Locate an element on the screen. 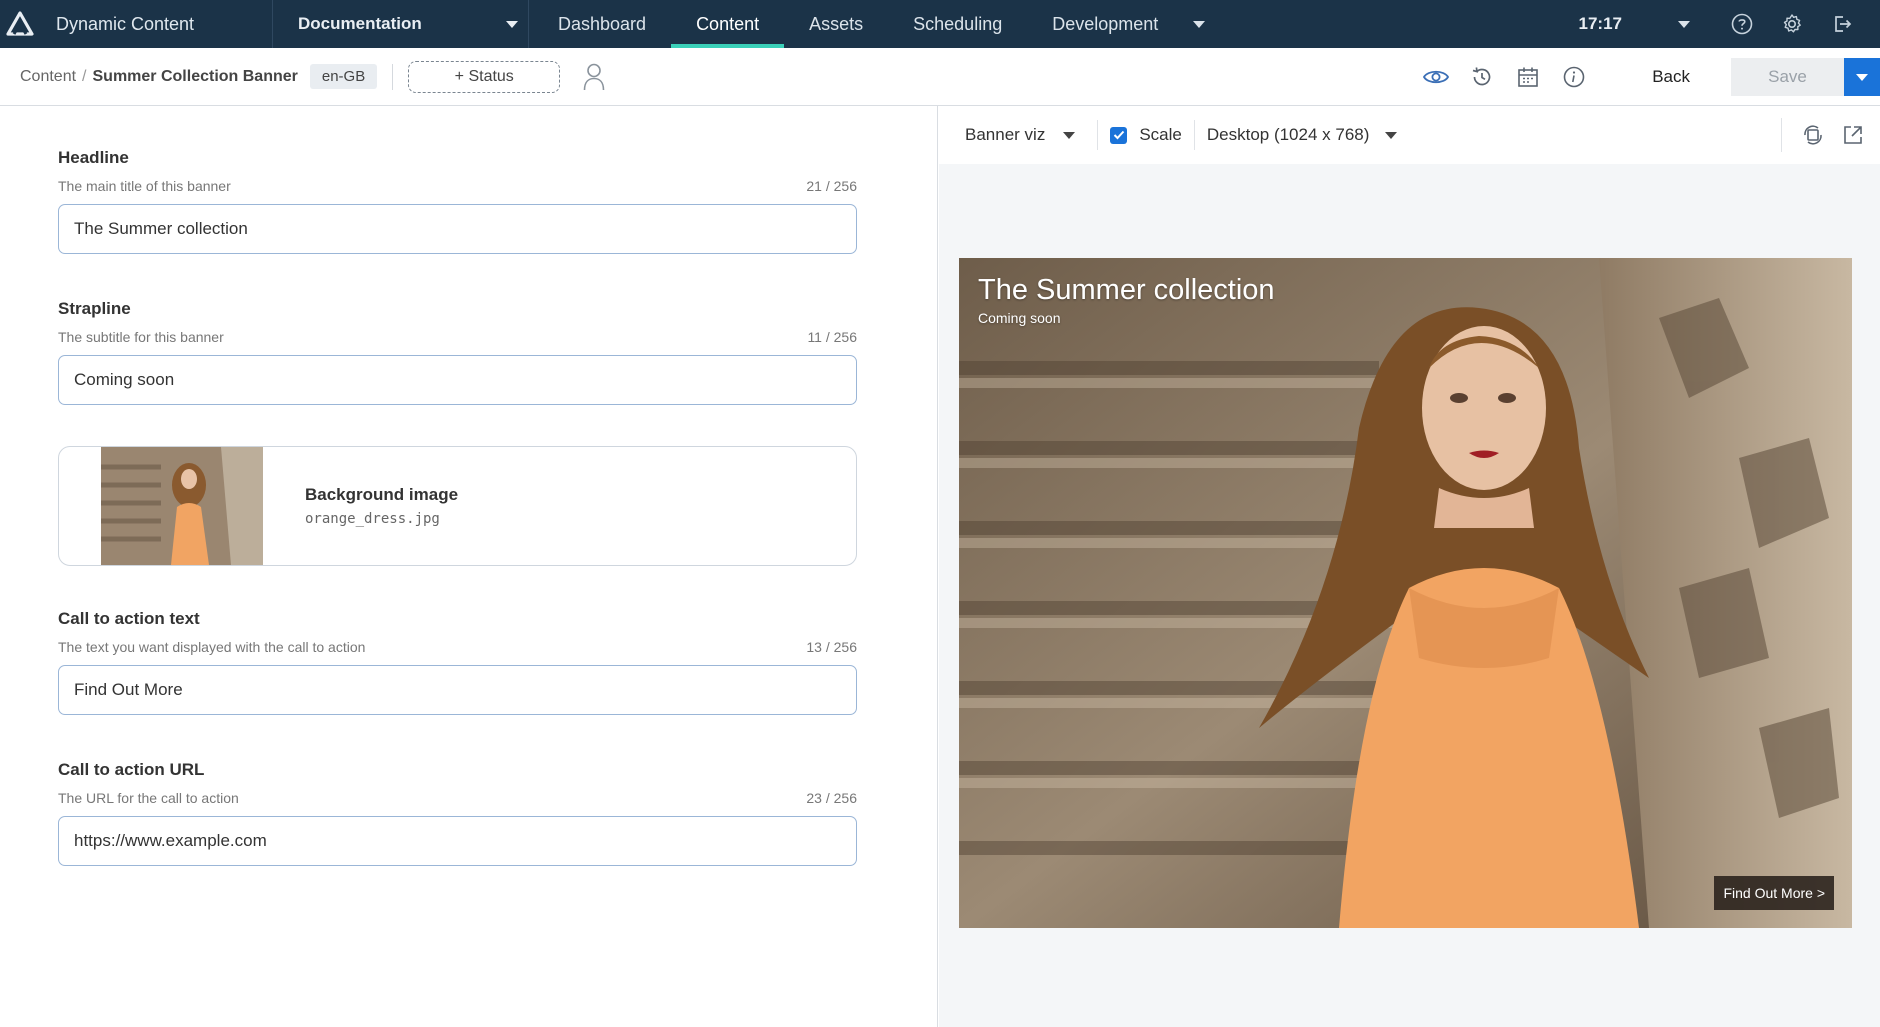 The height and width of the screenshot is (1027, 1880). breadcrumb: Content / Summer Collection Banner en-GB is located at coordinates (189, 76).